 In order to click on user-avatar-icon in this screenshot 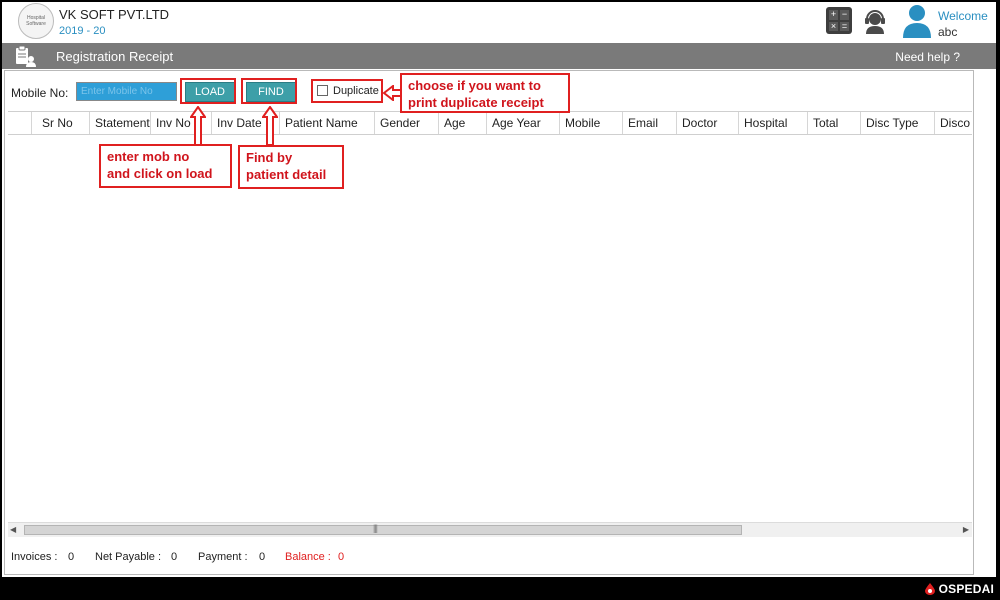, I will do `click(917, 20)`.